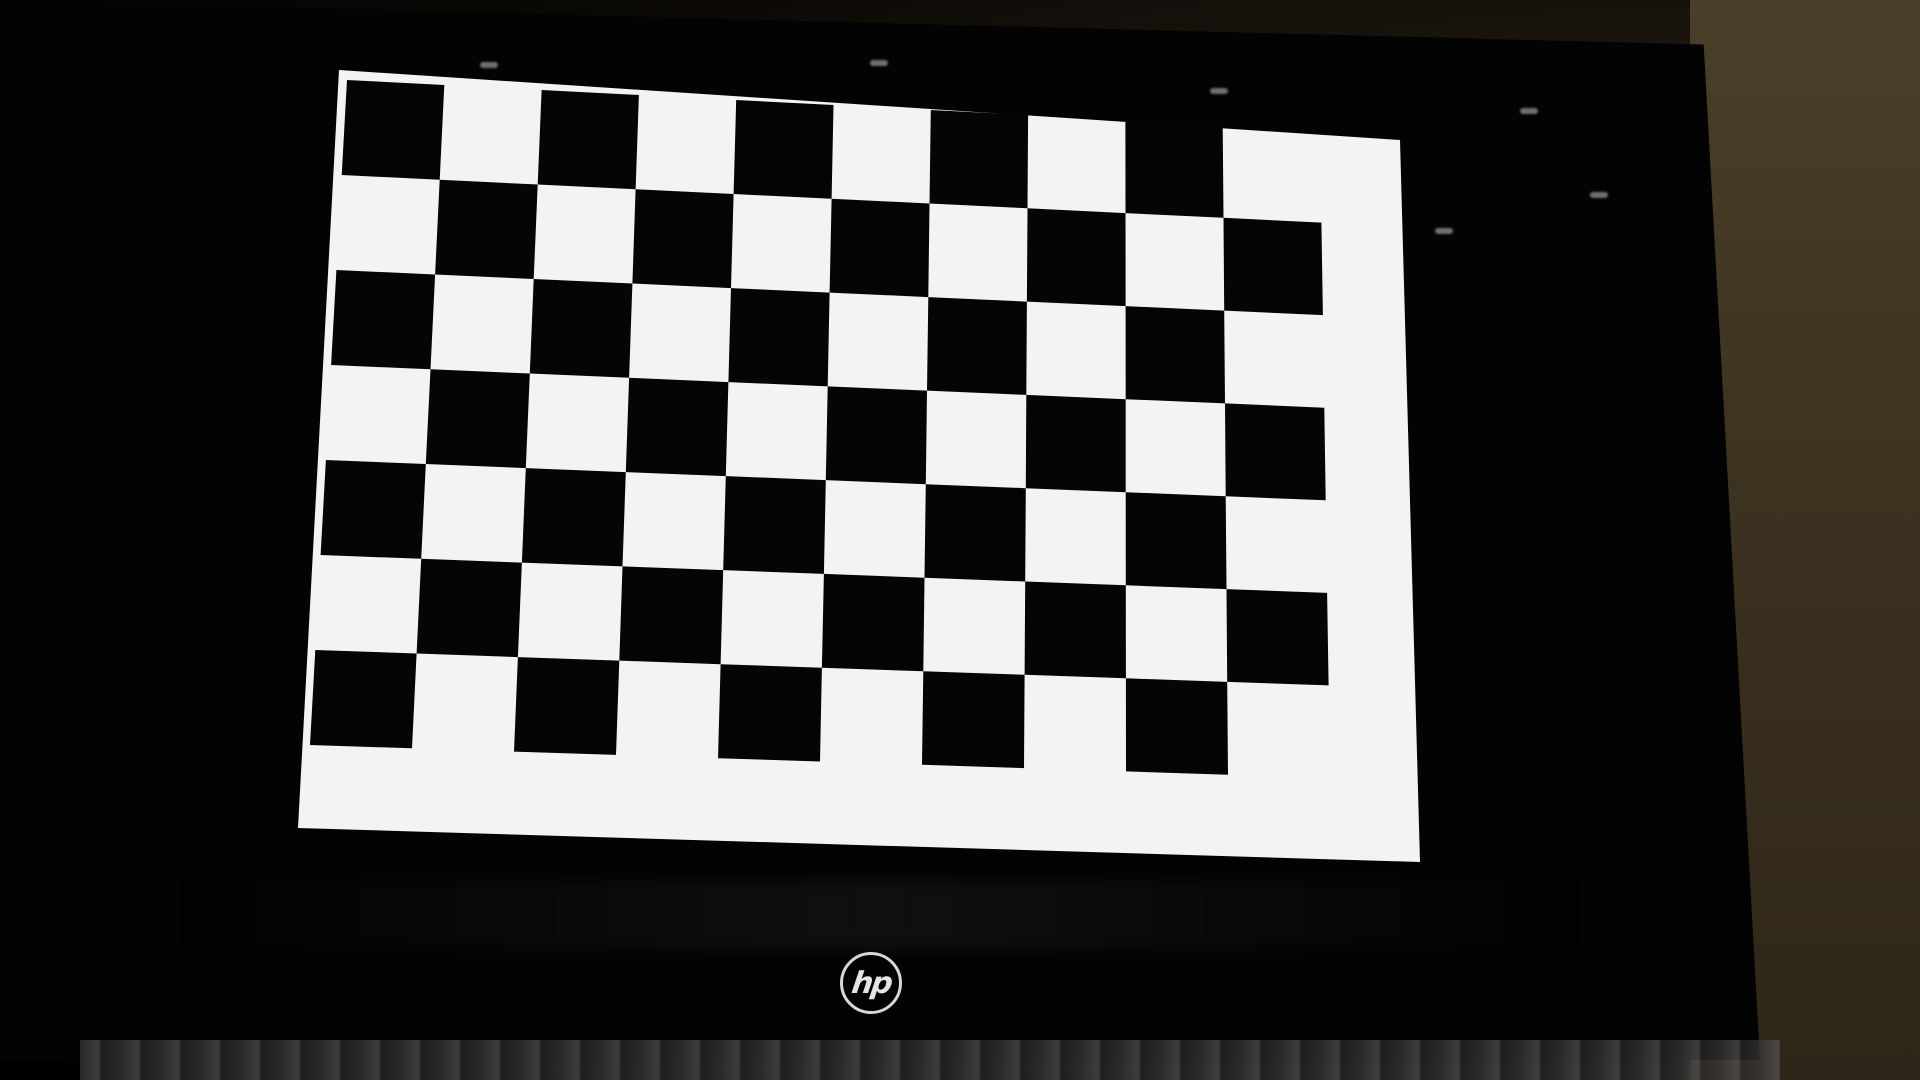  I want to click on brand-logo-text: hp, so click(871, 983).